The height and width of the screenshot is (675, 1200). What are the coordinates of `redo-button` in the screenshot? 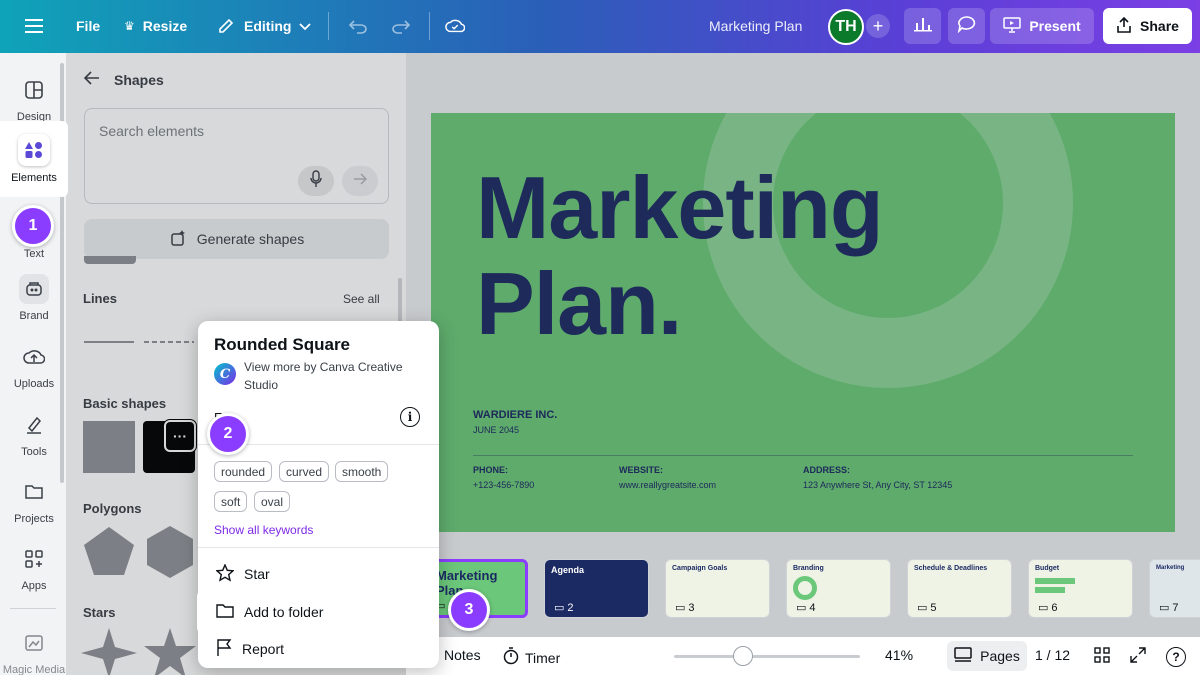 It's located at (401, 26).